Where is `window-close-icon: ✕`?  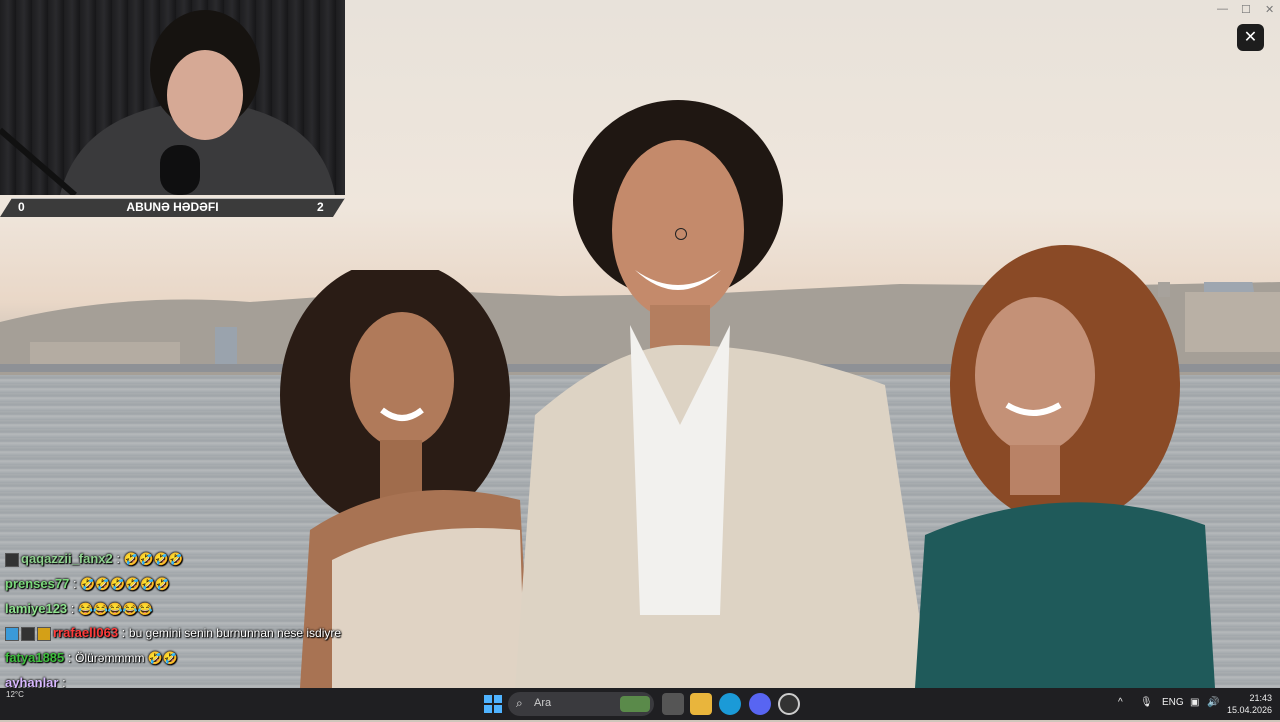
window-close-icon: ✕ is located at coordinates (1269, 9).